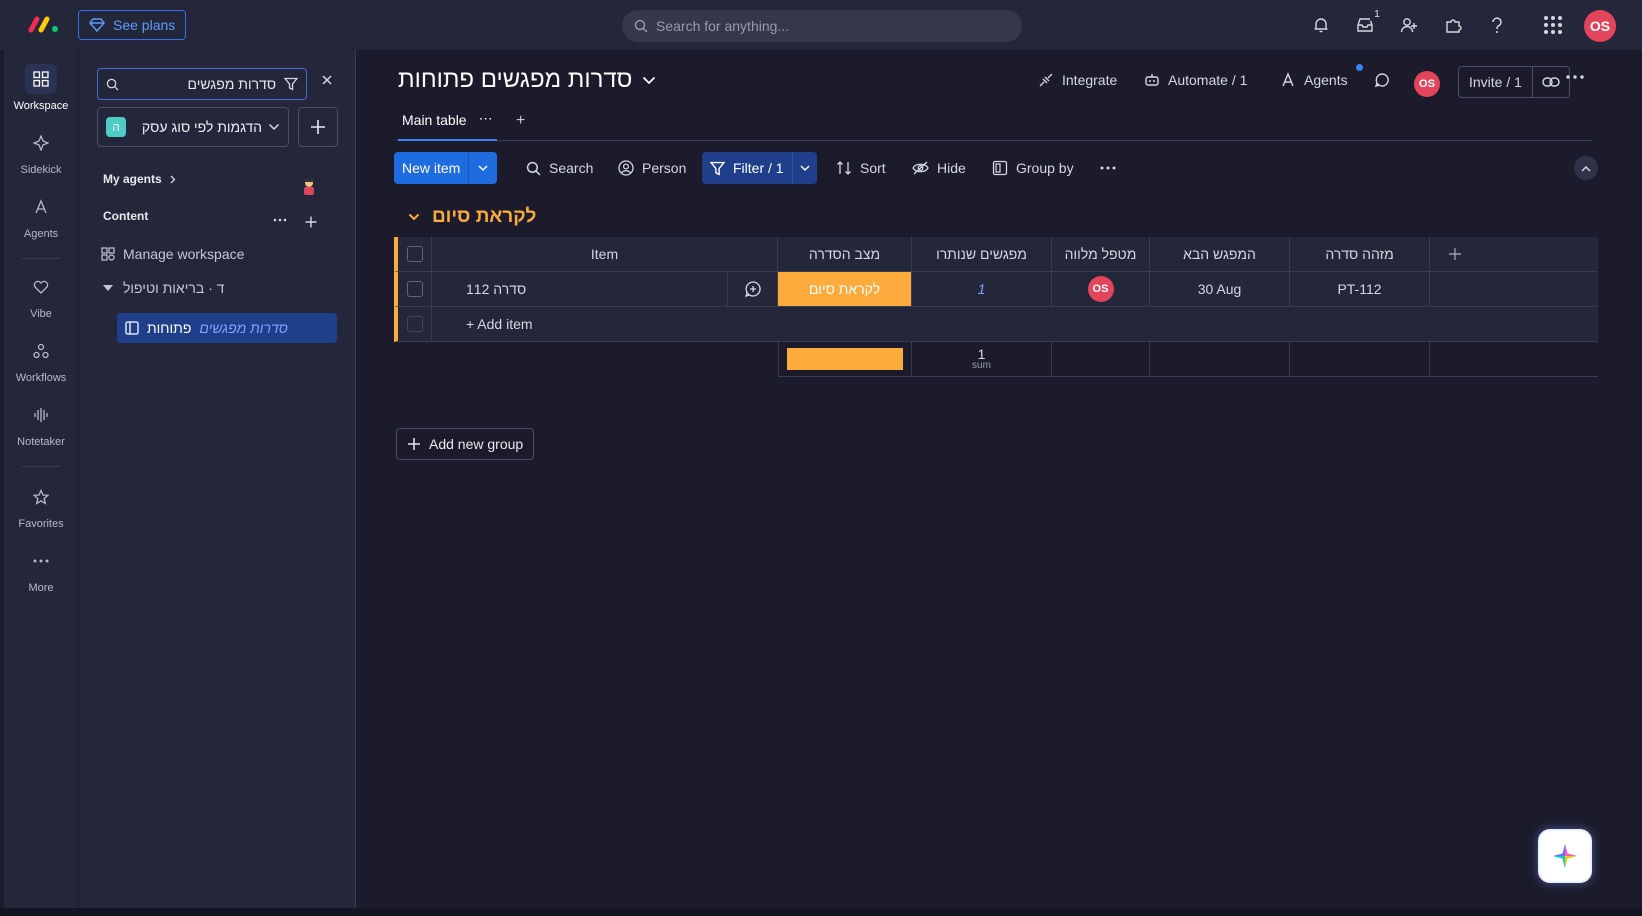  What do you see at coordinates (41, 570) in the screenshot?
I see `rail-item-more: More` at bounding box center [41, 570].